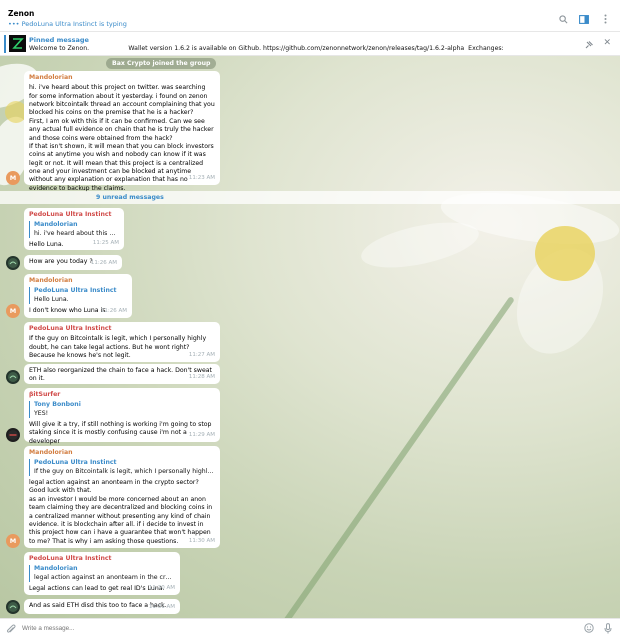 This screenshot has width=620, height=640. Describe the element at coordinates (122, 395) in the screenshot. I see `sender-name: βitSurfer` at that location.